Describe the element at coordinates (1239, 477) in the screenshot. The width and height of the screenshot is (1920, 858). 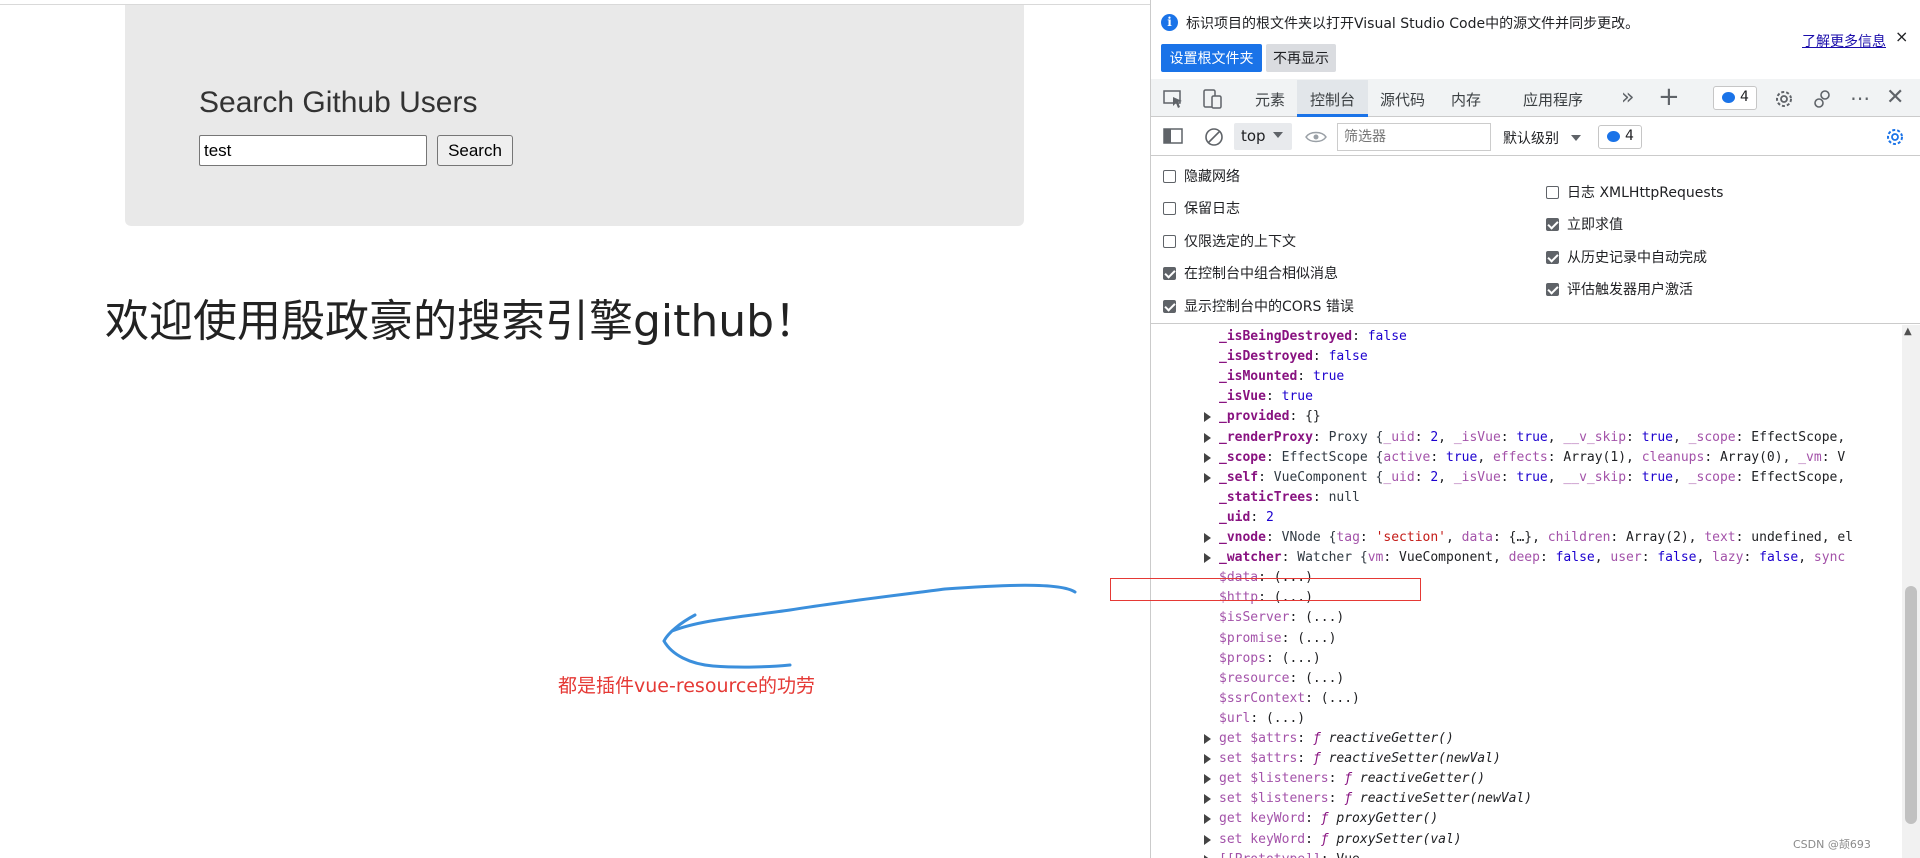
I see `property-key: _self` at that location.